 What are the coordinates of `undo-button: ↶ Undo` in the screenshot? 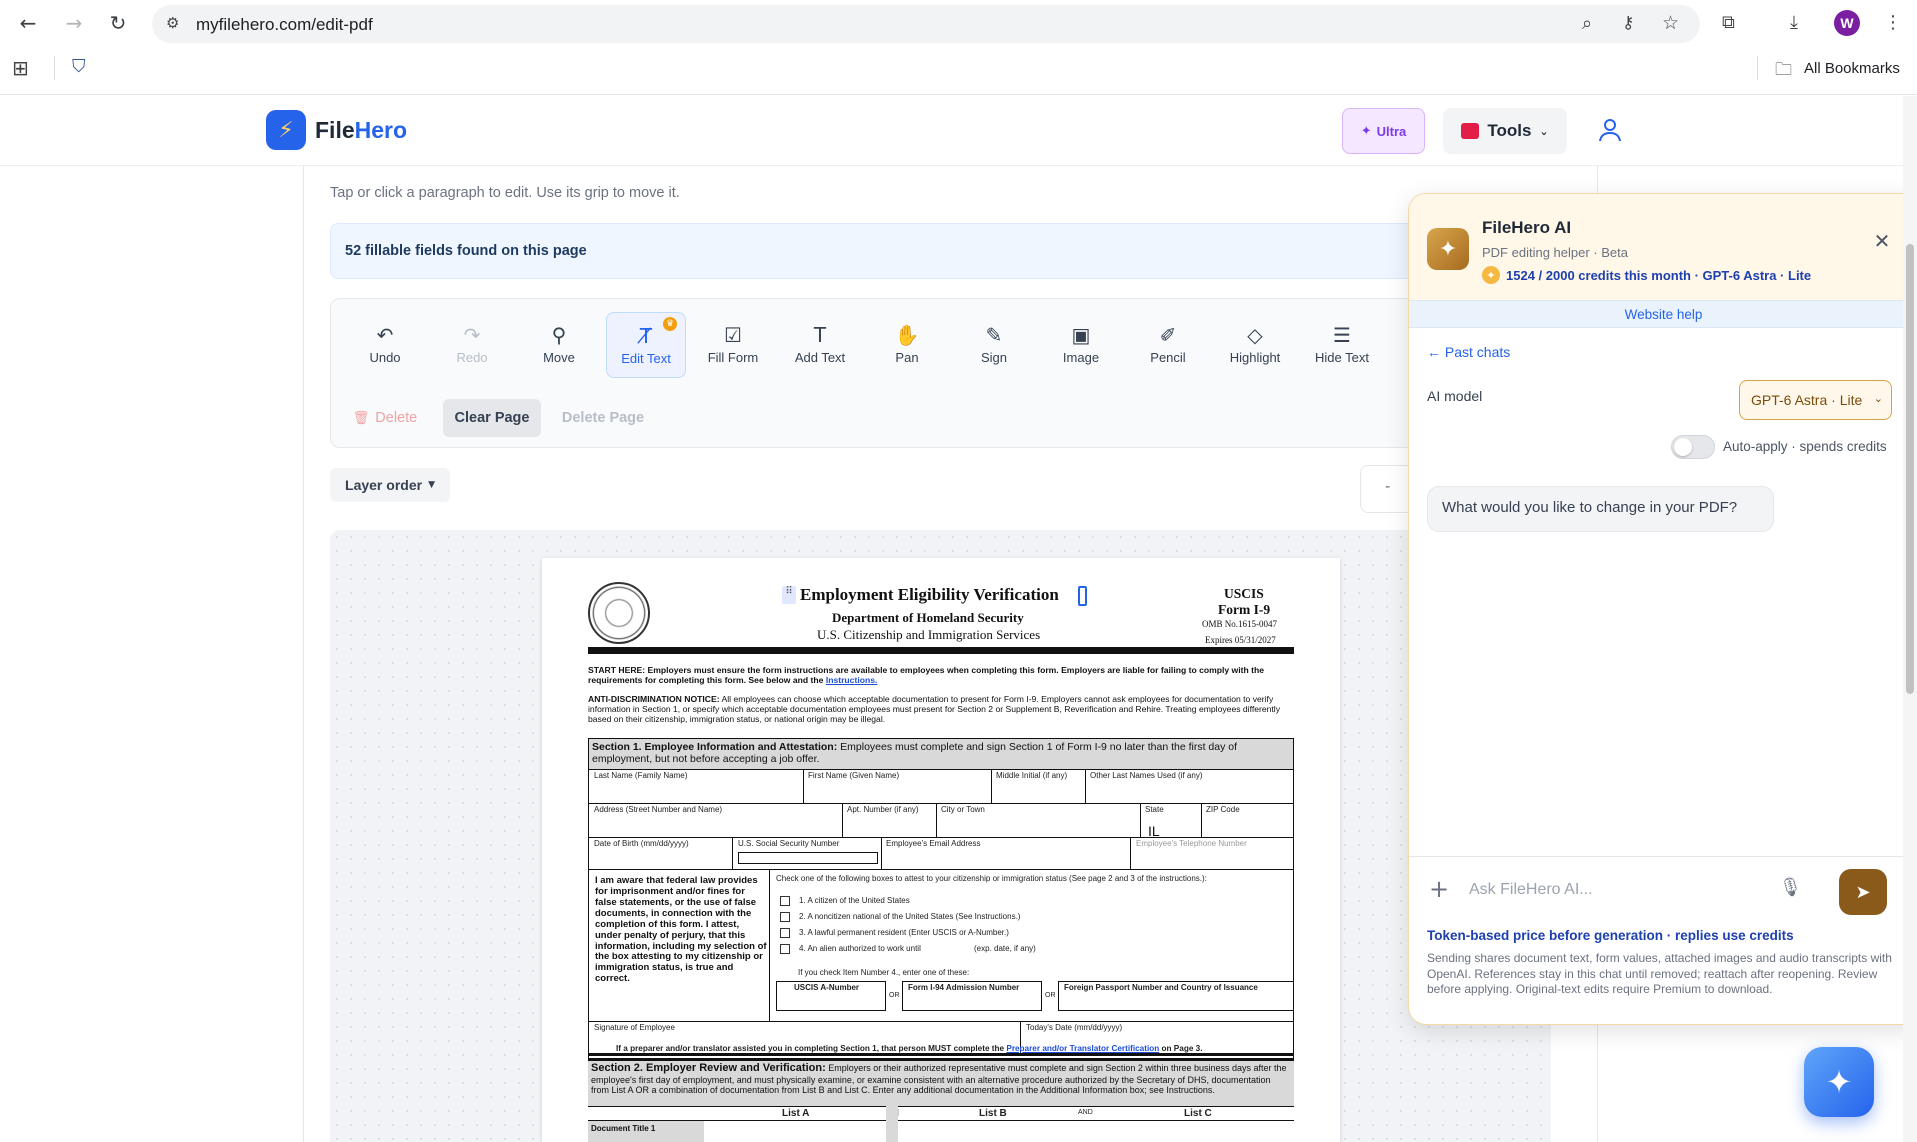 It's located at (385, 345).